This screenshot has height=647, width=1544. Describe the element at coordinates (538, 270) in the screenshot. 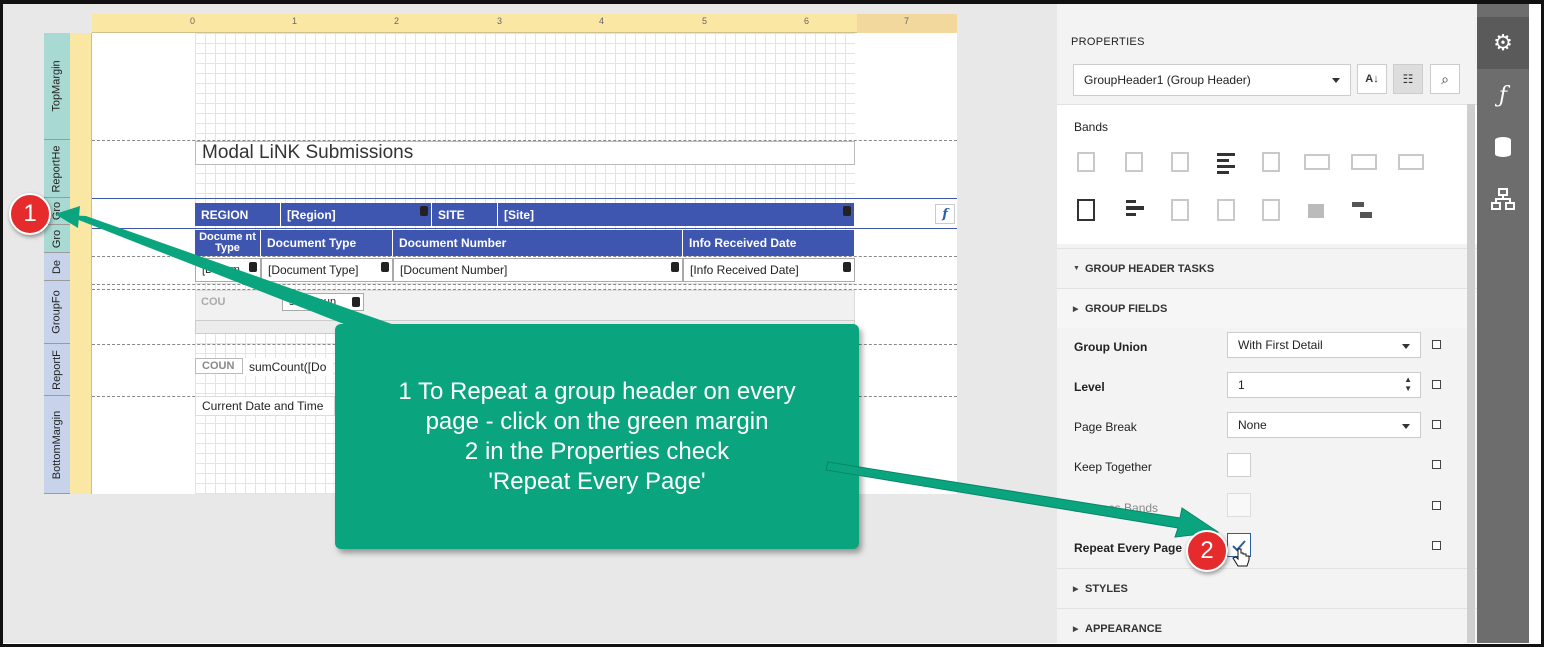

I see `detail-doc-number: [Document Number]` at that location.